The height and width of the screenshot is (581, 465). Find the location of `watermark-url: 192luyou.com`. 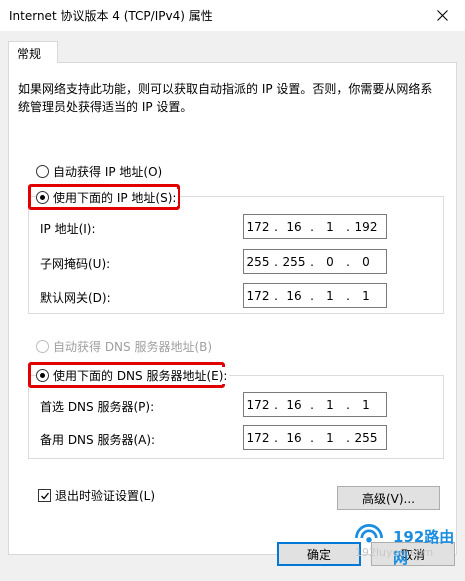

watermark-url: 192luyou.com is located at coordinates (394, 552).